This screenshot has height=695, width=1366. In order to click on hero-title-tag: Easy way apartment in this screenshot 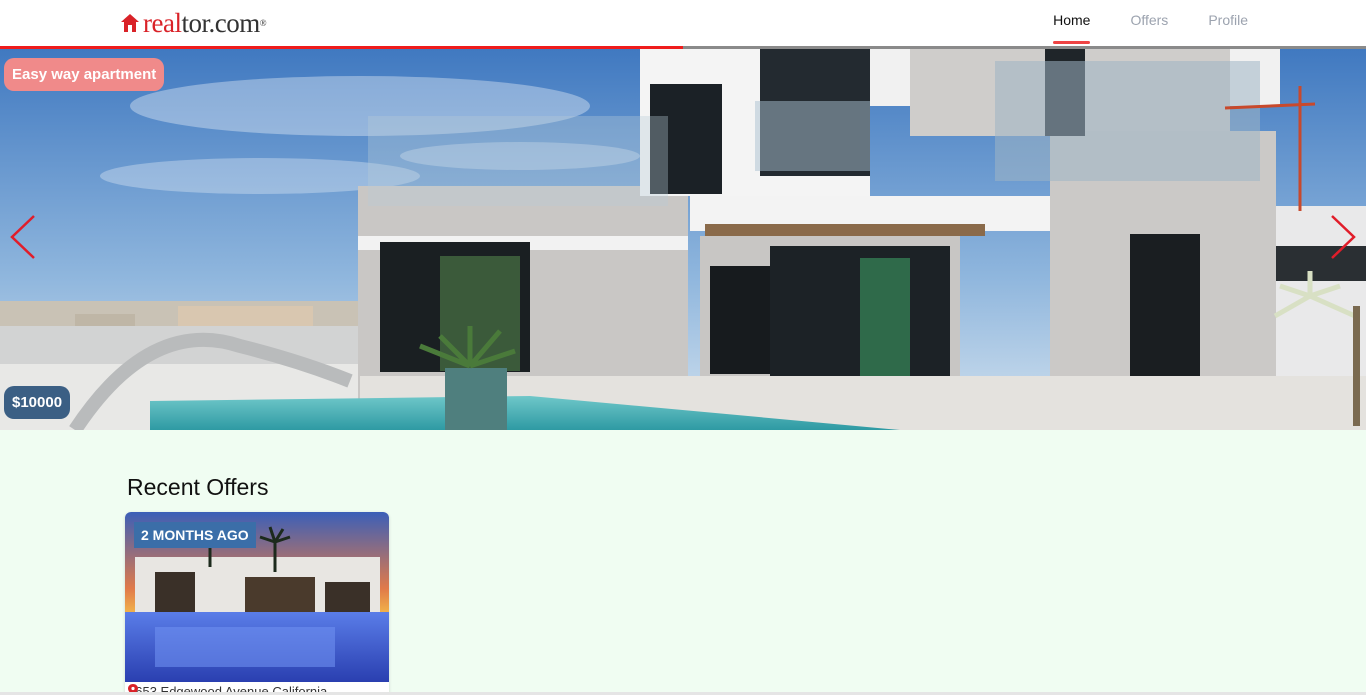, I will do `click(84, 74)`.